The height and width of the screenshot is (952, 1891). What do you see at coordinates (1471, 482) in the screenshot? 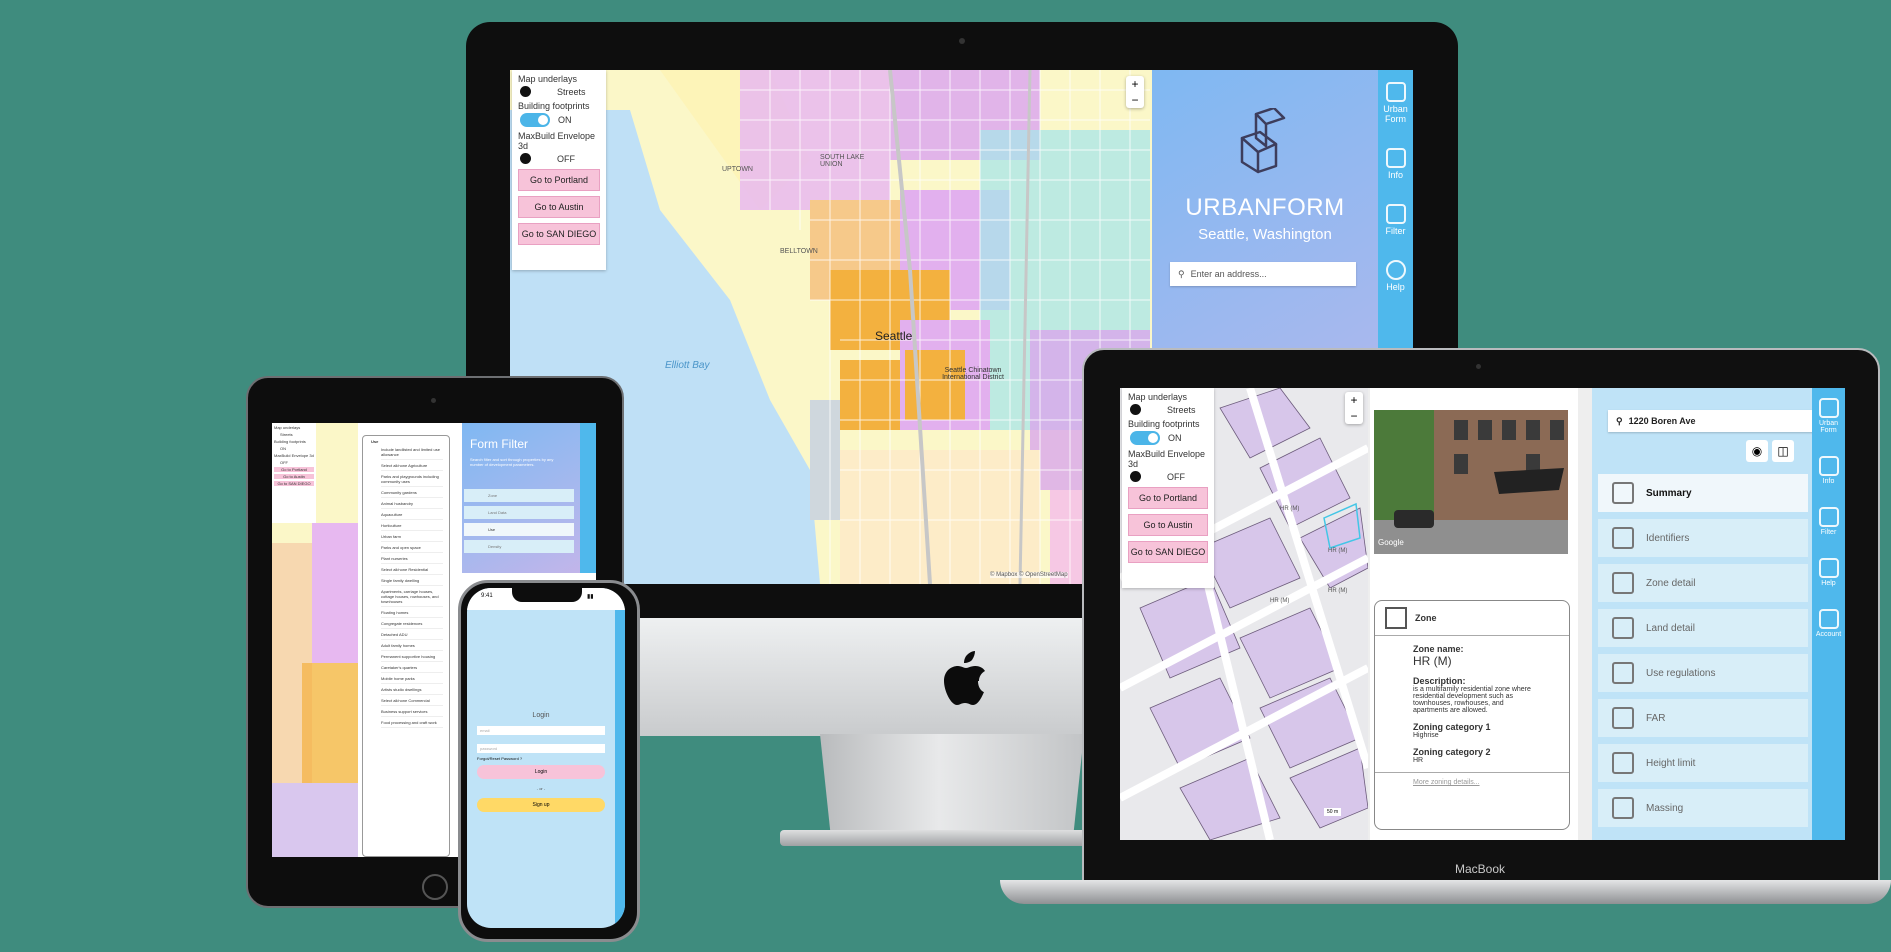
I see `street-view-photo` at bounding box center [1471, 482].